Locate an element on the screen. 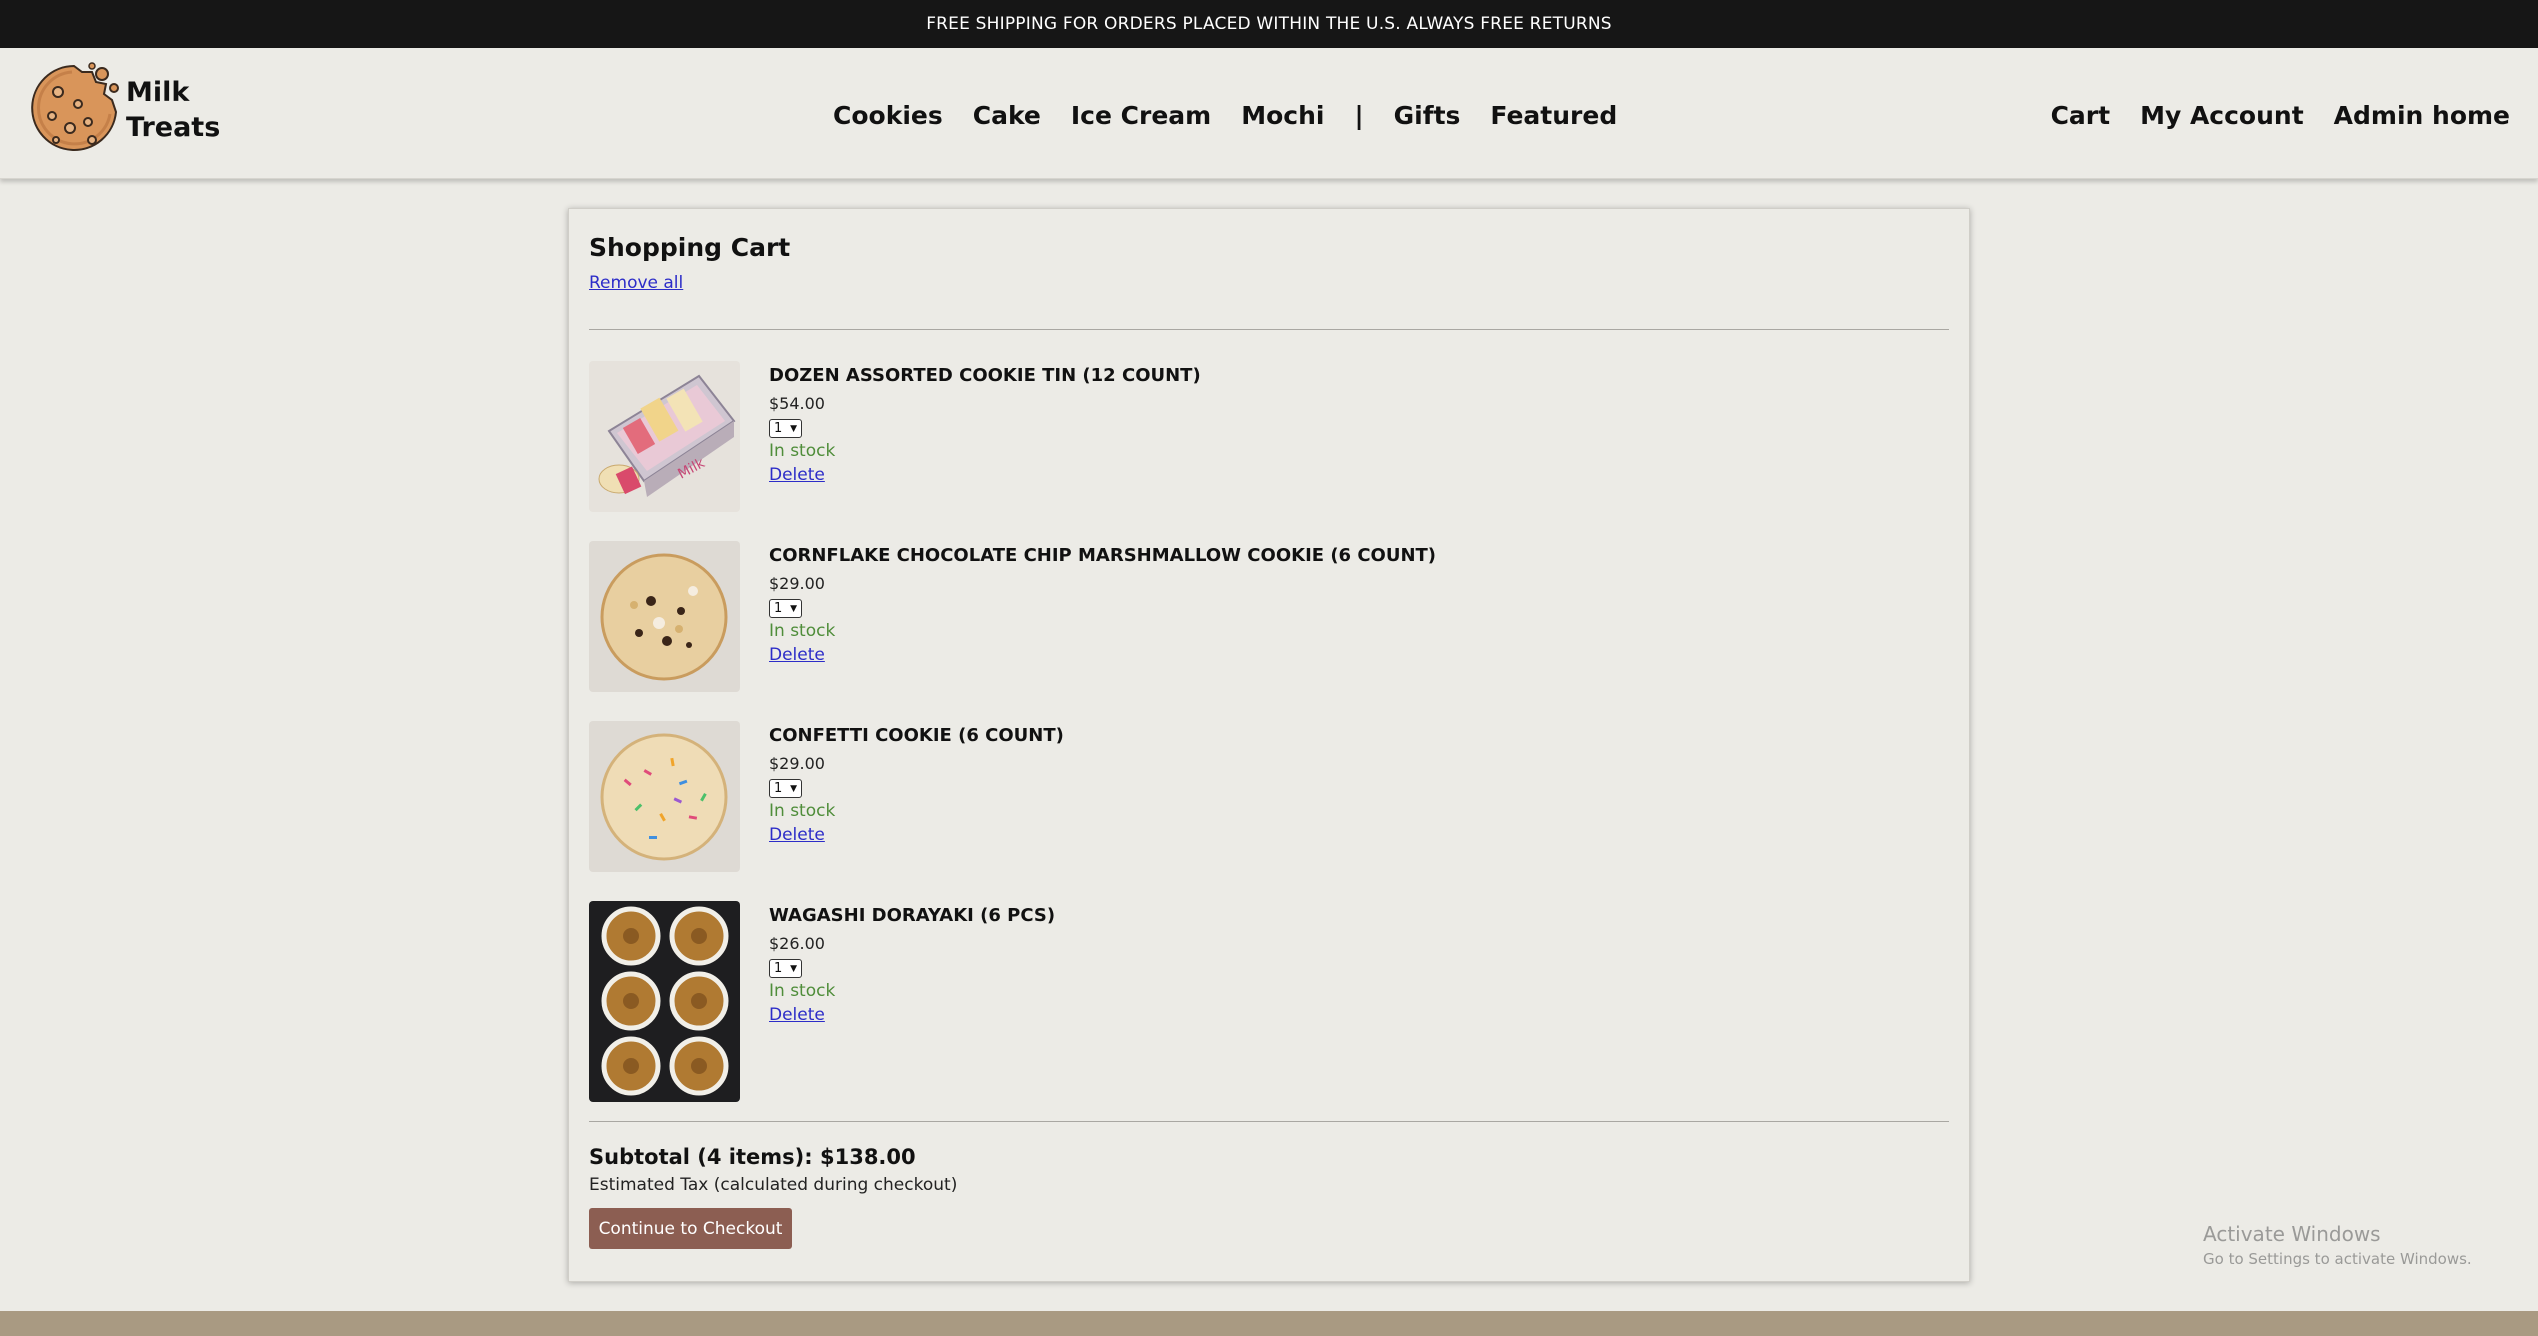 The image size is (2538, 1336). cookie-tin-image: Milk is located at coordinates (664, 436).